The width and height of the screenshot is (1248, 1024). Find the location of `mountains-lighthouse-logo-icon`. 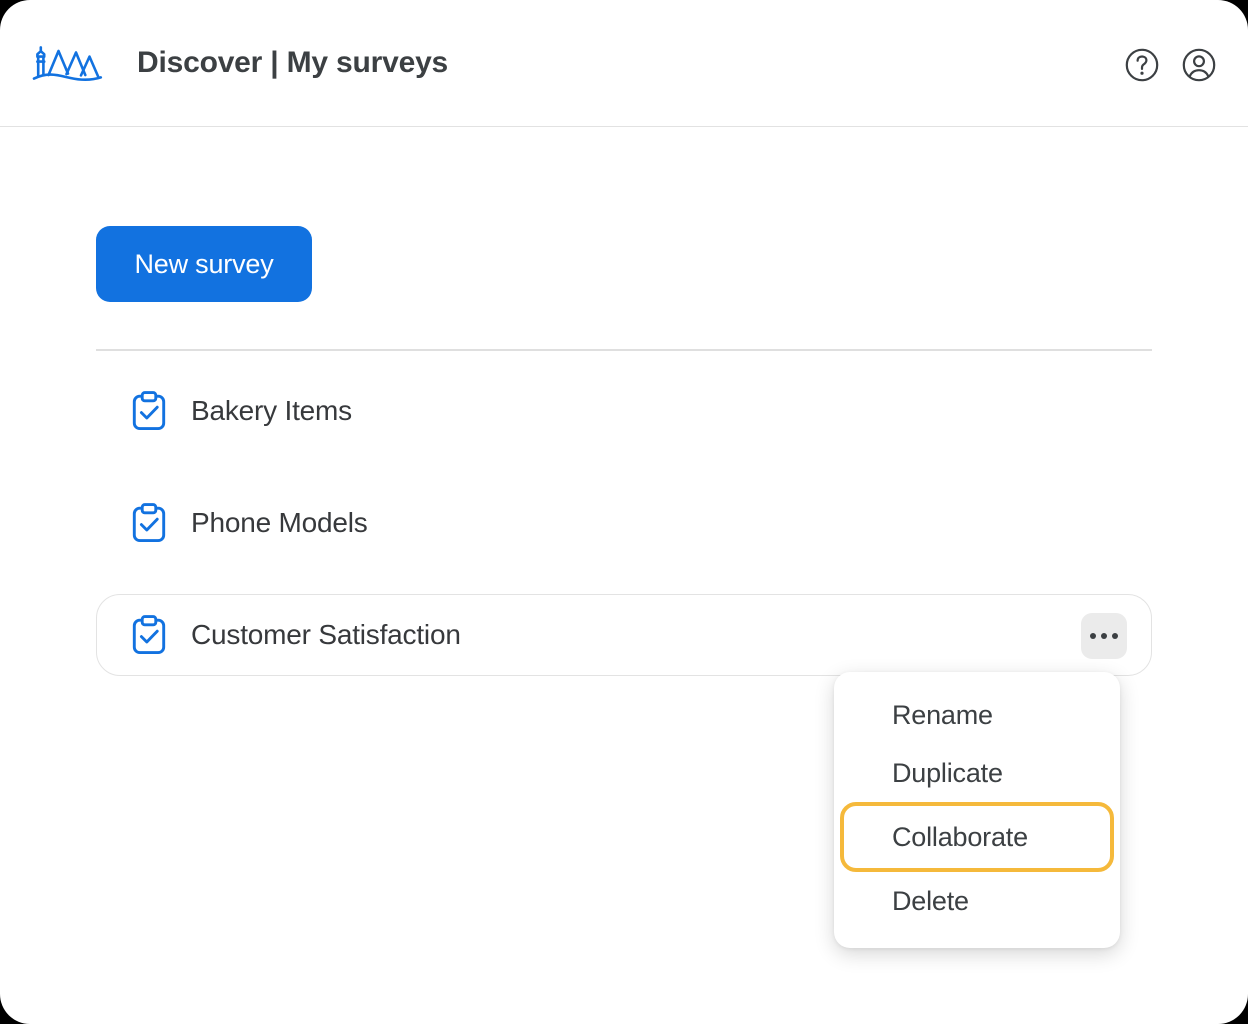

mountains-lighthouse-logo-icon is located at coordinates (68, 66).